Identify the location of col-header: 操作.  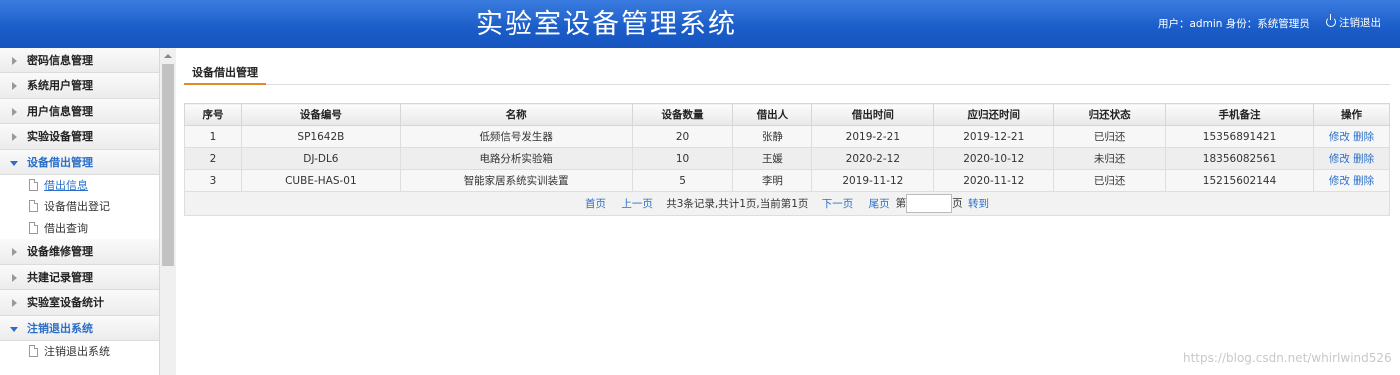
(1351, 114).